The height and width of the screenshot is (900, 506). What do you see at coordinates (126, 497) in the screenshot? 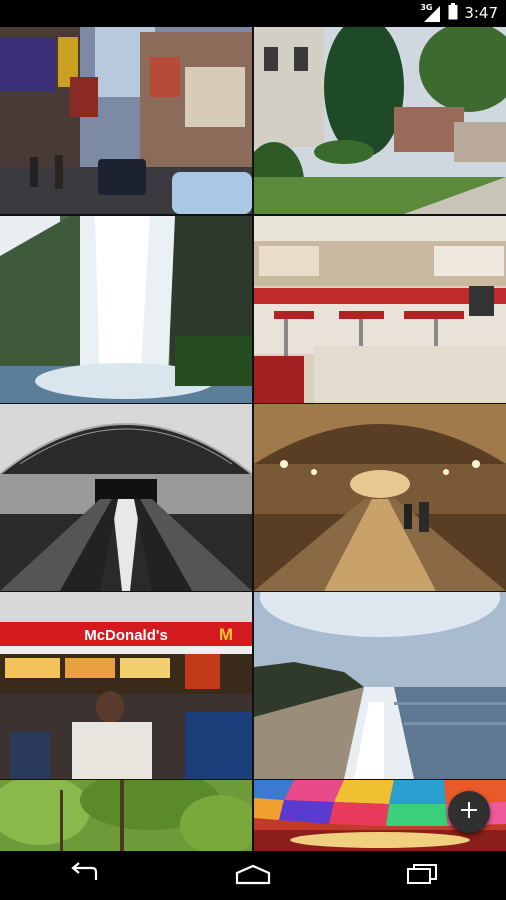
I see `photo-tile-metro-station` at bounding box center [126, 497].